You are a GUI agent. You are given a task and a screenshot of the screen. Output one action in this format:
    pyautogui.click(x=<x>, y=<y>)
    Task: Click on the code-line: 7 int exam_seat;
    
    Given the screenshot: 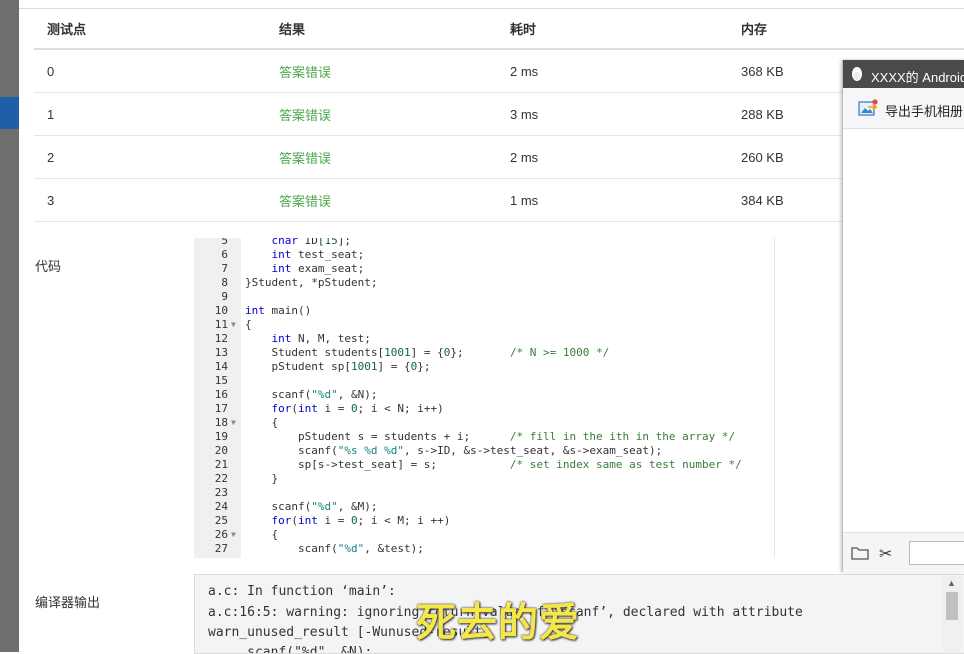 What is the action you would take?
    pyautogui.click(x=484, y=269)
    